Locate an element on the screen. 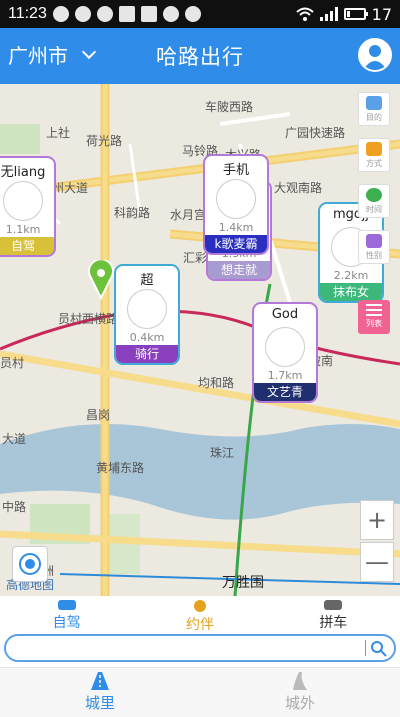 The image size is (400, 717). search-bar is located at coordinates (200, 648).